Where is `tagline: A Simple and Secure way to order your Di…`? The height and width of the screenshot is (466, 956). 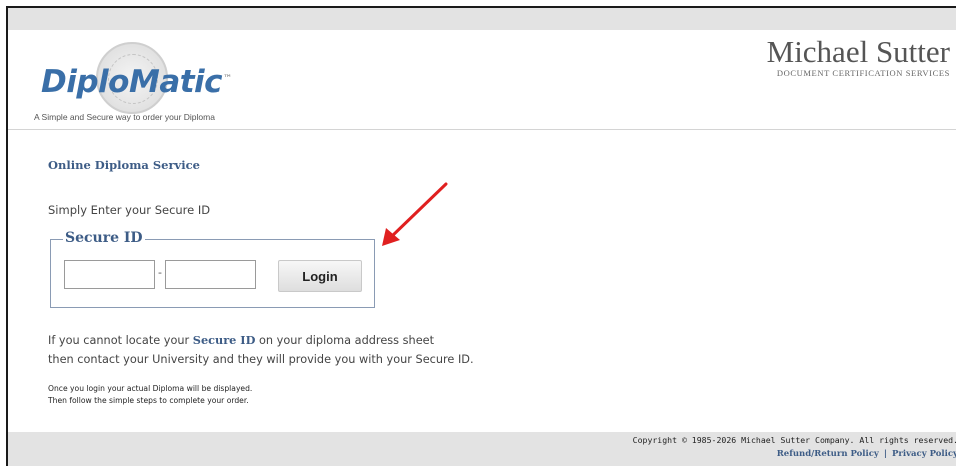
tagline: A Simple and Secure way to order your Di… is located at coordinates (124, 117).